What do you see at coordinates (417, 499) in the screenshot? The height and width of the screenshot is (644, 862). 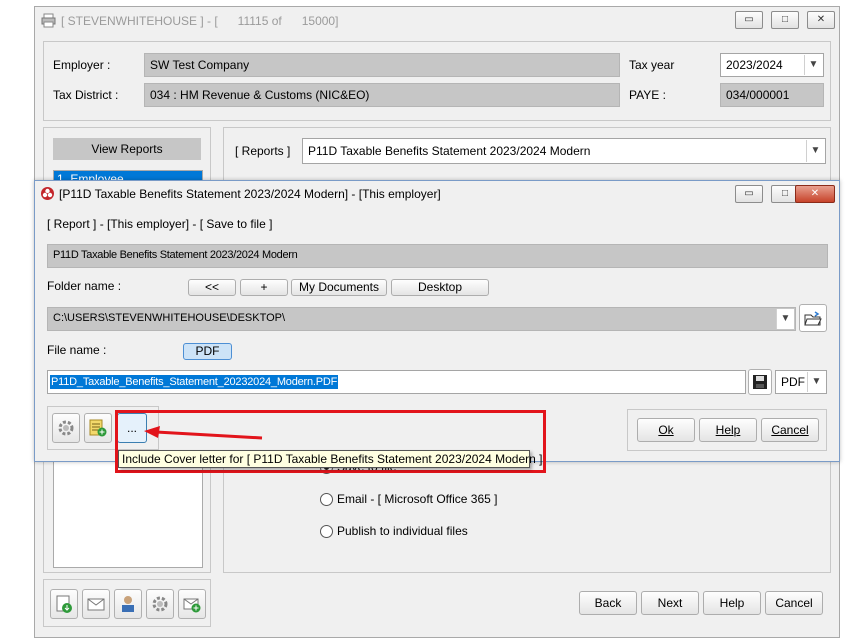 I see `radio-label: Email - [ Microsoft Office 365 ]` at bounding box center [417, 499].